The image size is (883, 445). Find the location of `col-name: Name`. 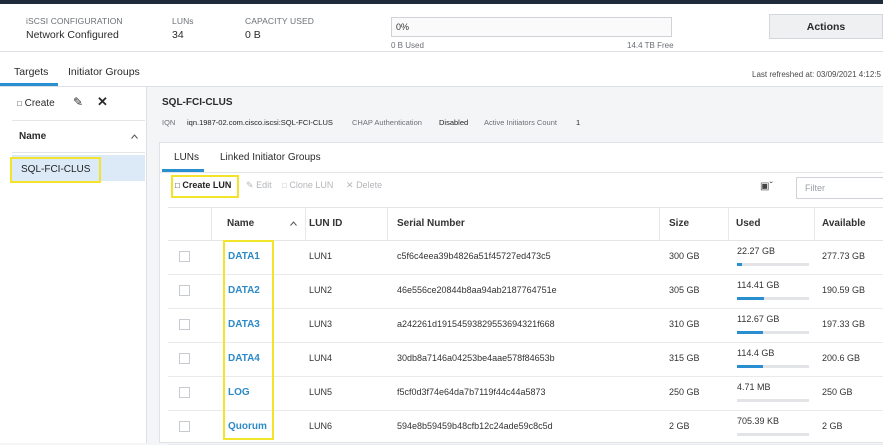

col-name: Name is located at coordinates (240, 223).